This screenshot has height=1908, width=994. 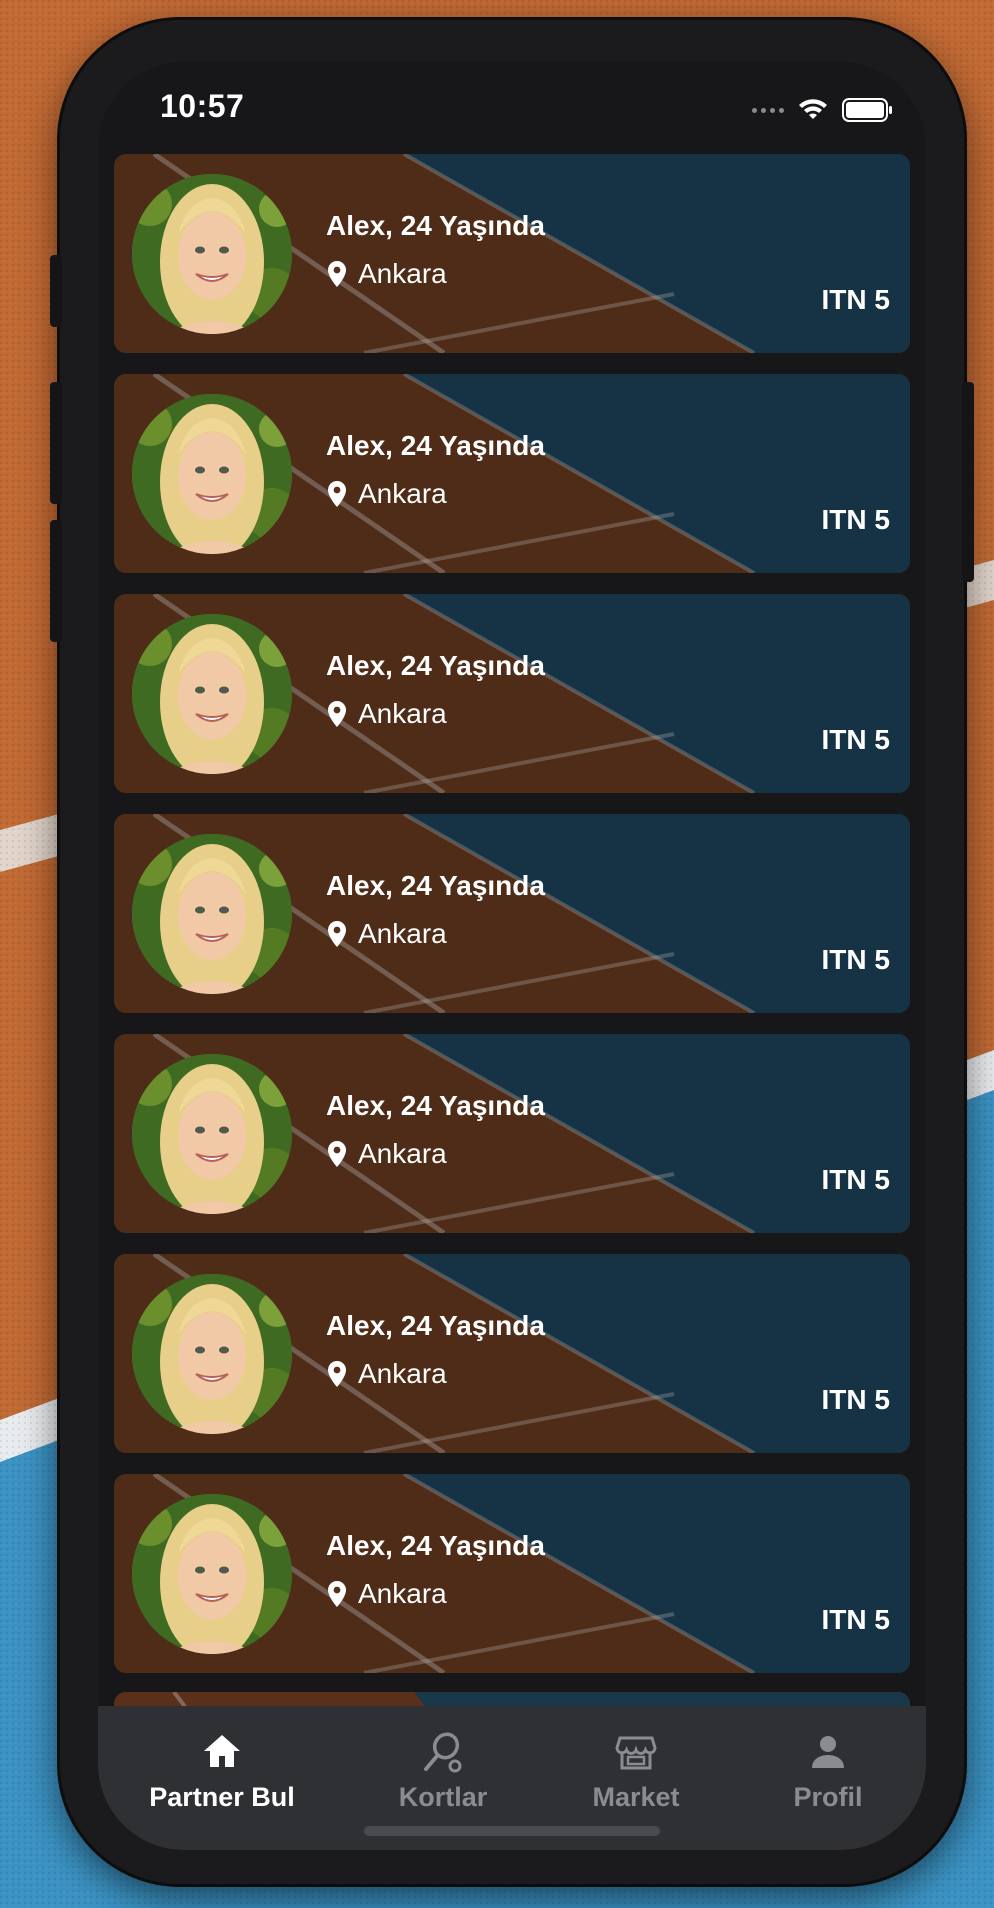 I want to click on tab-market: Market, so click(x=636, y=1766).